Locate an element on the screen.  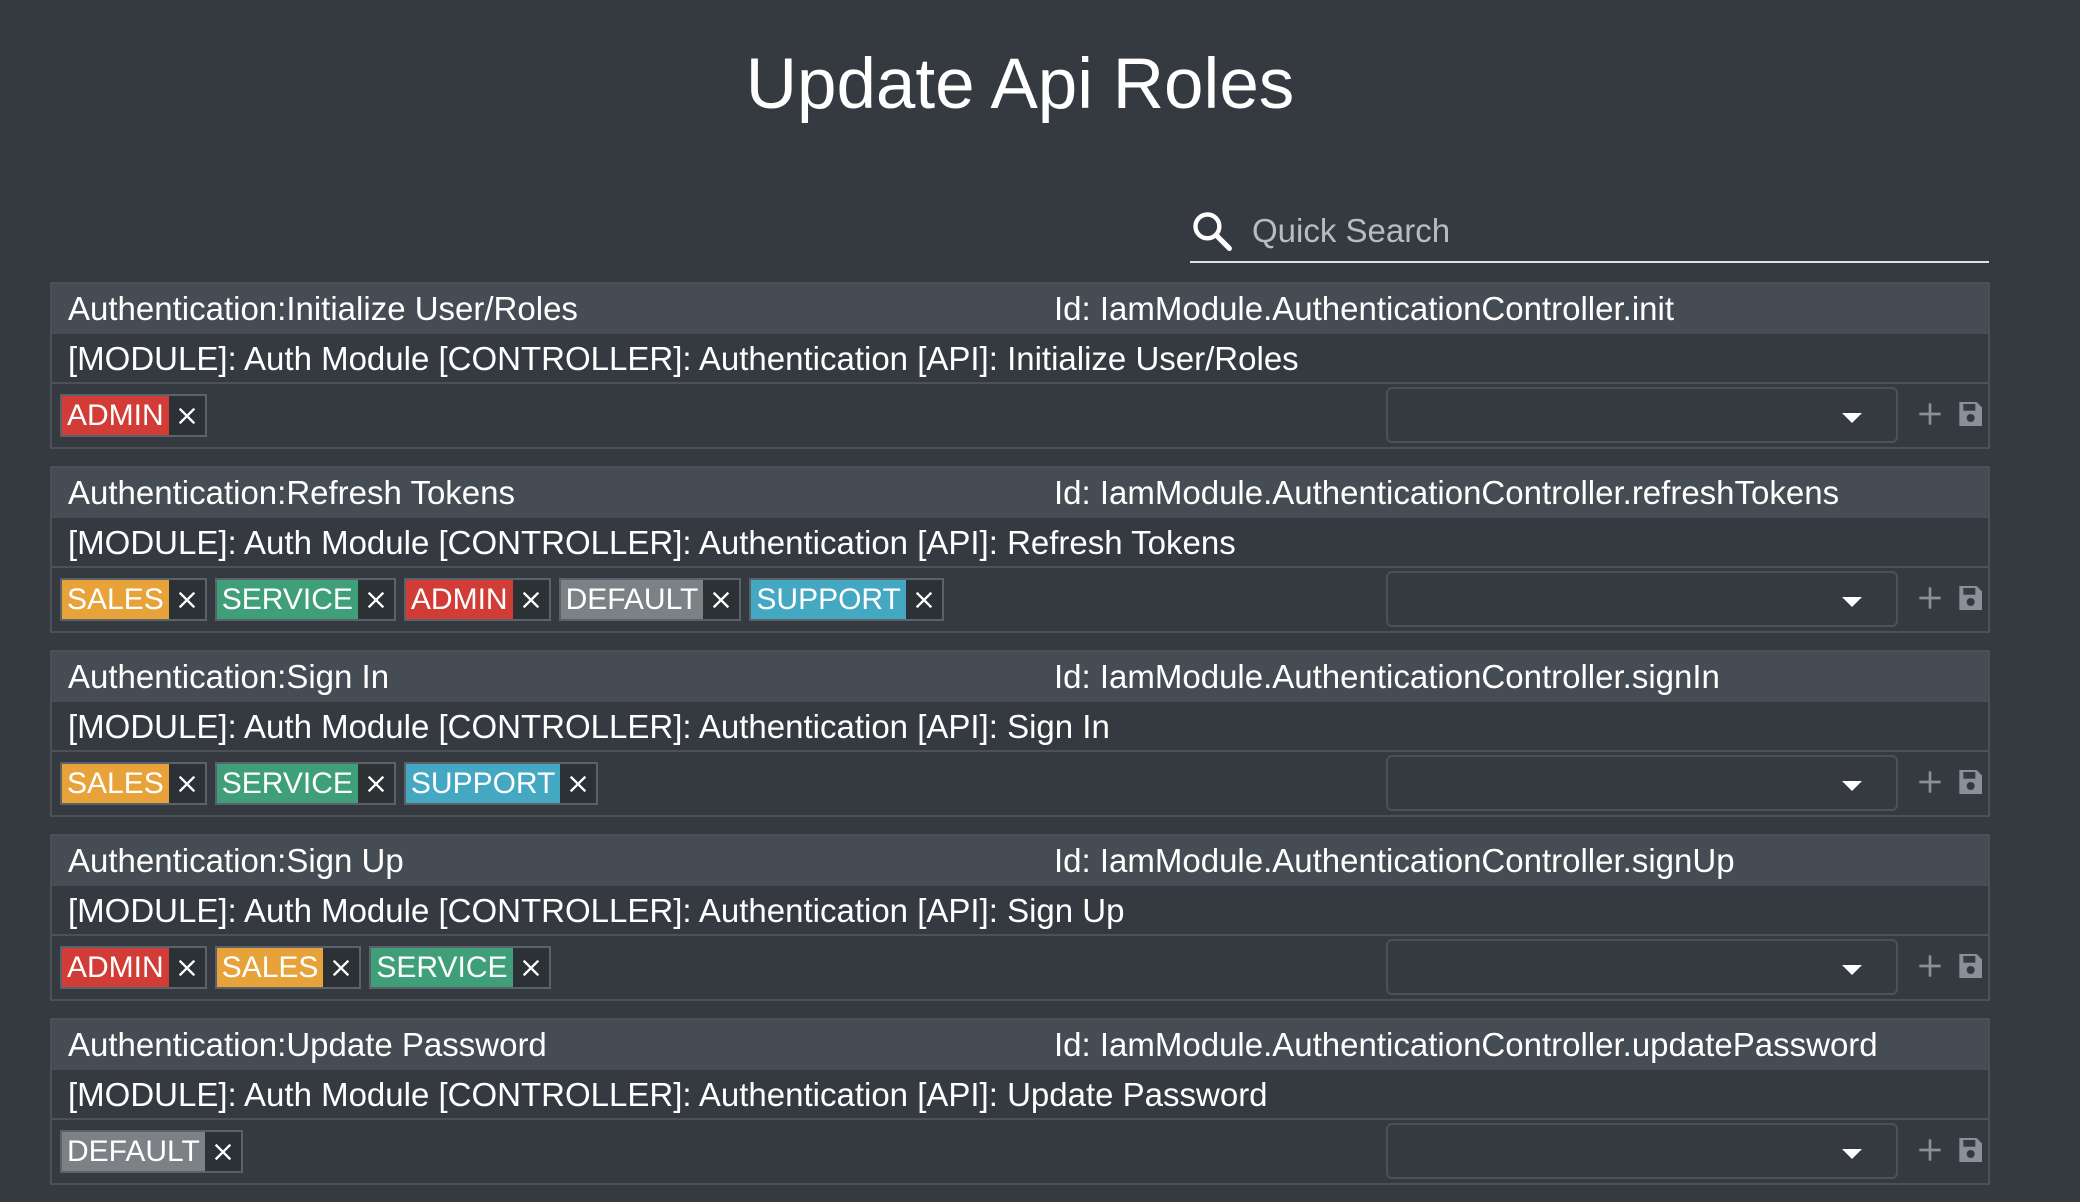
role-row: DEFAULT is located at coordinates (1020, 1151).